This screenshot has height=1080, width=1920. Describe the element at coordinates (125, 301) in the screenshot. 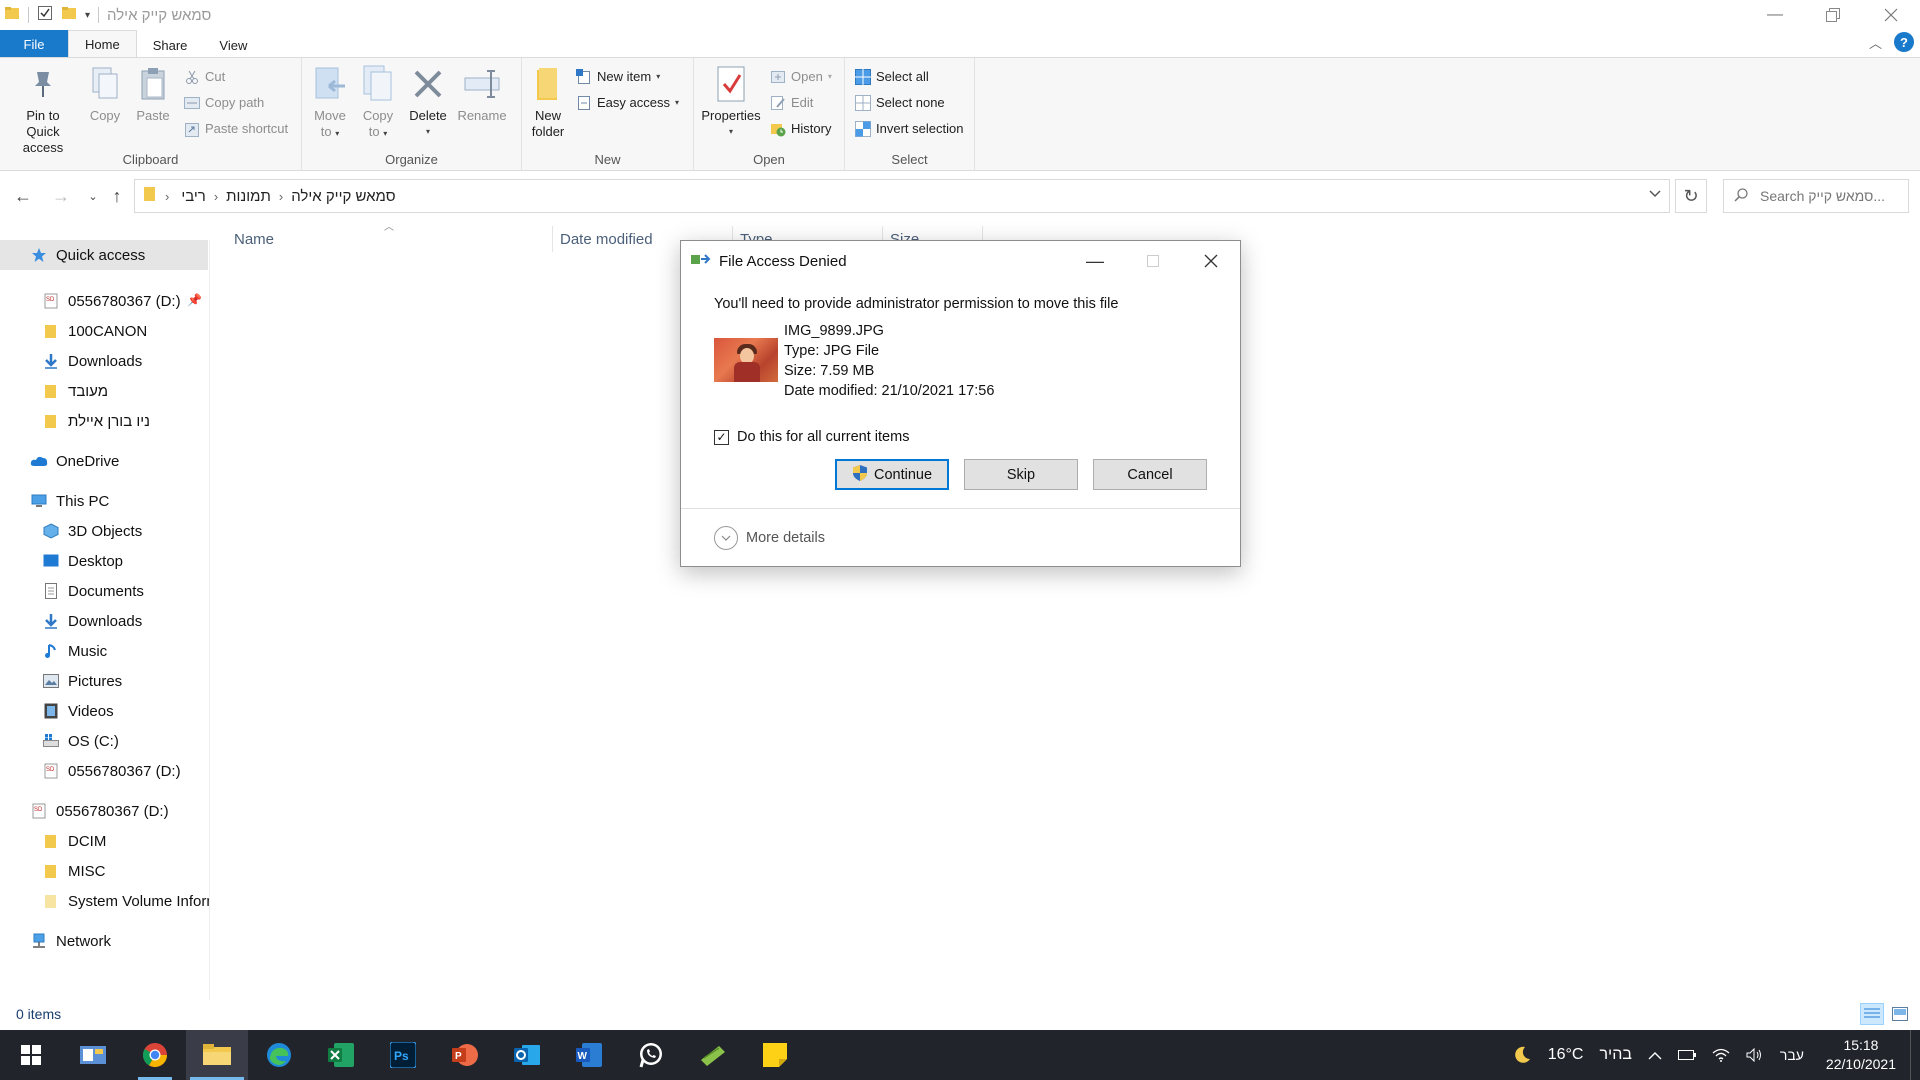

I see `nav-item-drive-d: SD 0556780367 (D:) 📌` at that location.